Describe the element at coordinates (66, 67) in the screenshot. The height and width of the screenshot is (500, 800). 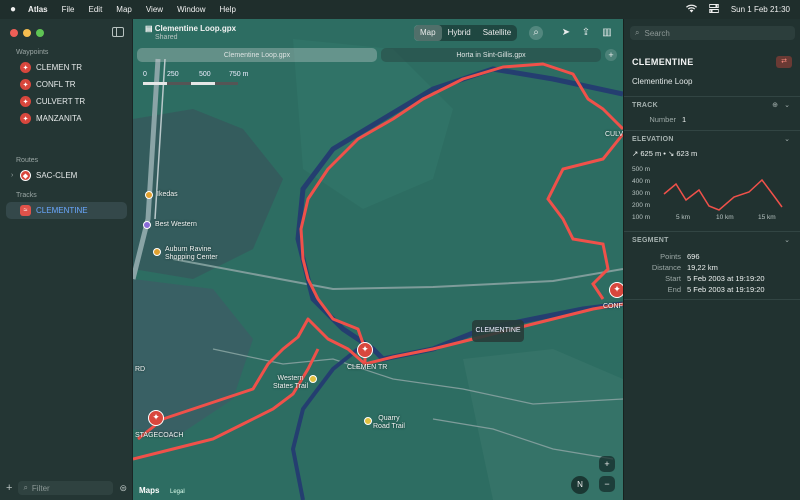
I see `sidebar-item-waypoint: ✦ CLEMEN TR` at that location.